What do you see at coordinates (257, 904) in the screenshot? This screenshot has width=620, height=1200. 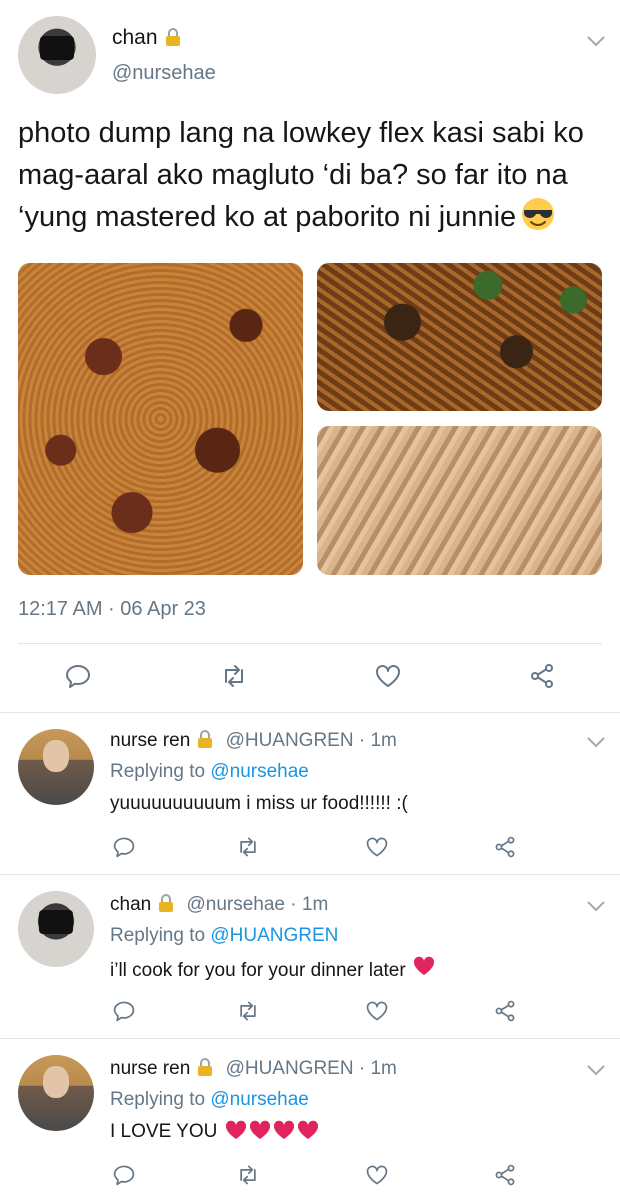 I see `author-handle: @nursehae · 1m` at bounding box center [257, 904].